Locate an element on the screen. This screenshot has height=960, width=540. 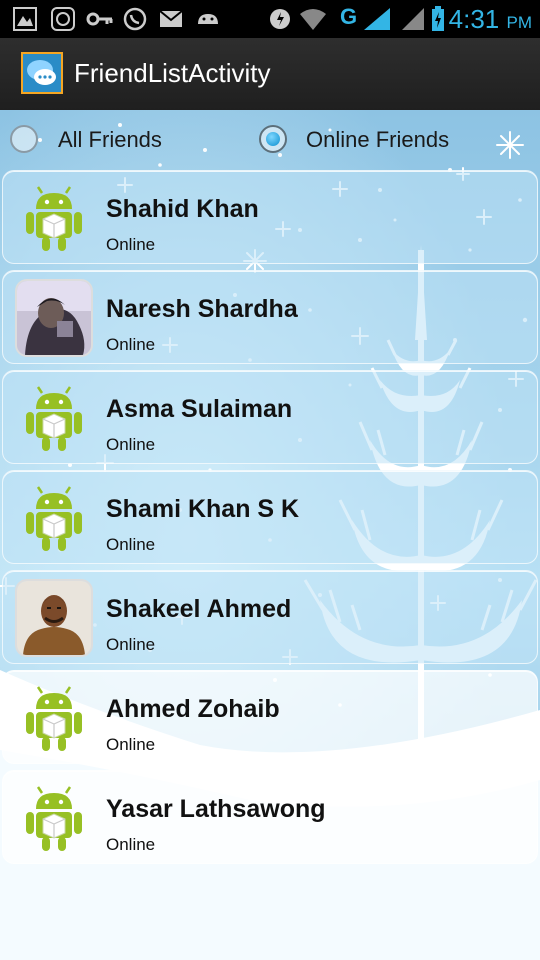
friend-list-item: Yasar Lathsawong Online is located at coordinates (270, 817).